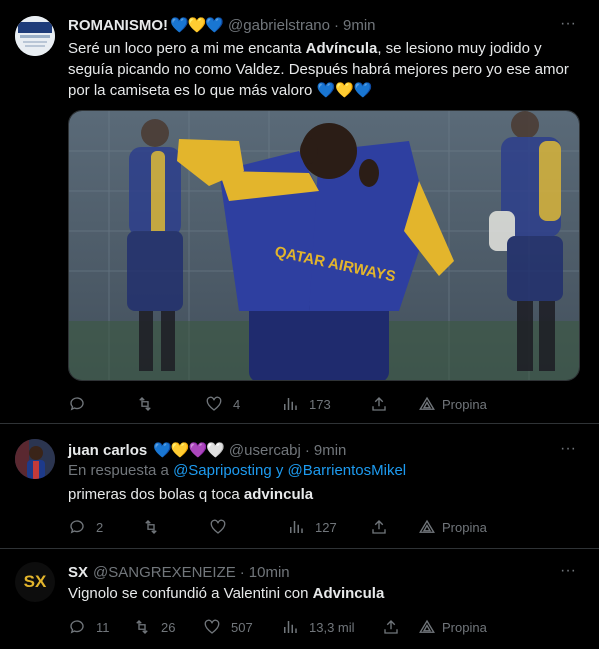  I want to click on tweet-text-part: primeras dos bolas q toca, so click(156, 494).